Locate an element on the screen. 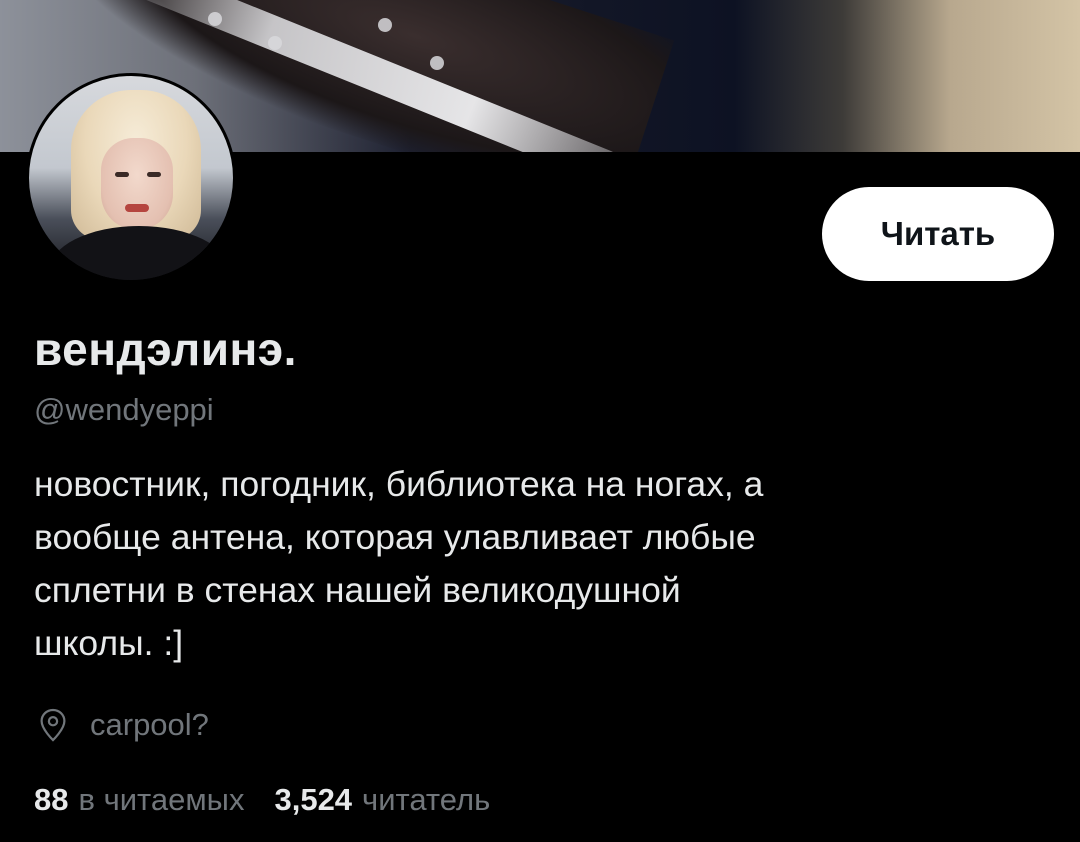 The image size is (1080, 842). following-label: в читаемых is located at coordinates (161, 799).